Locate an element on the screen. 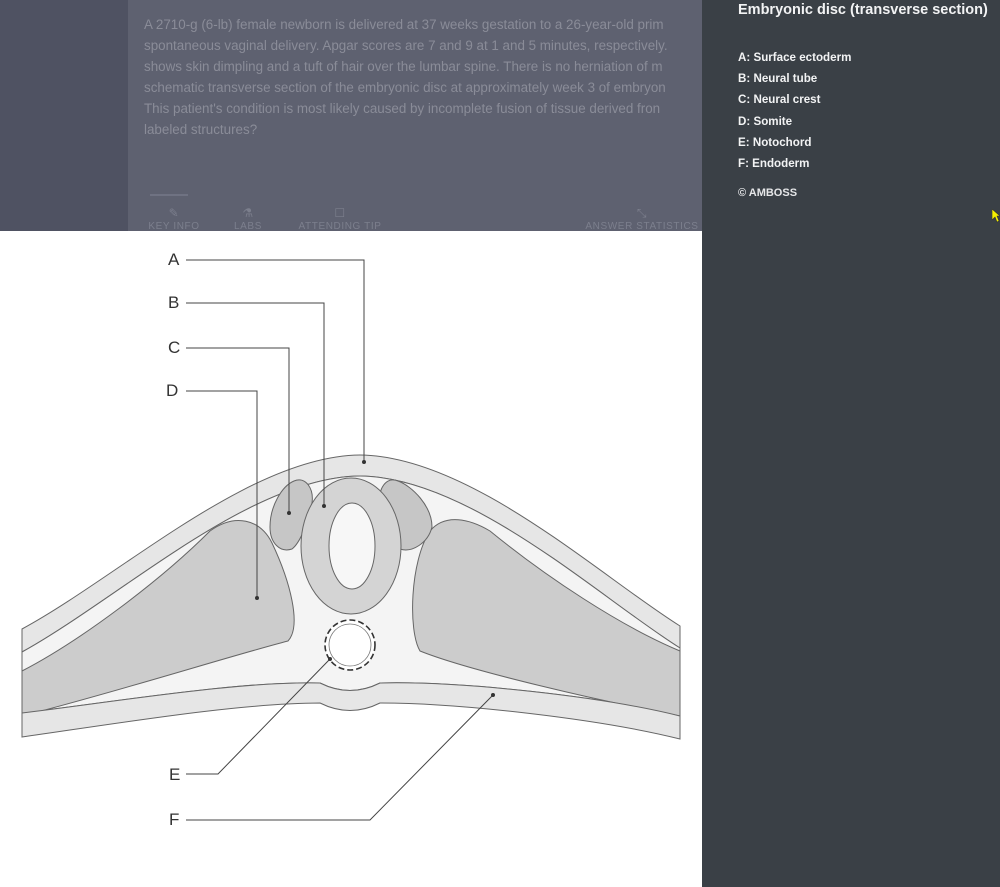  legend-item: D: Somite is located at coordinates (765, 121).